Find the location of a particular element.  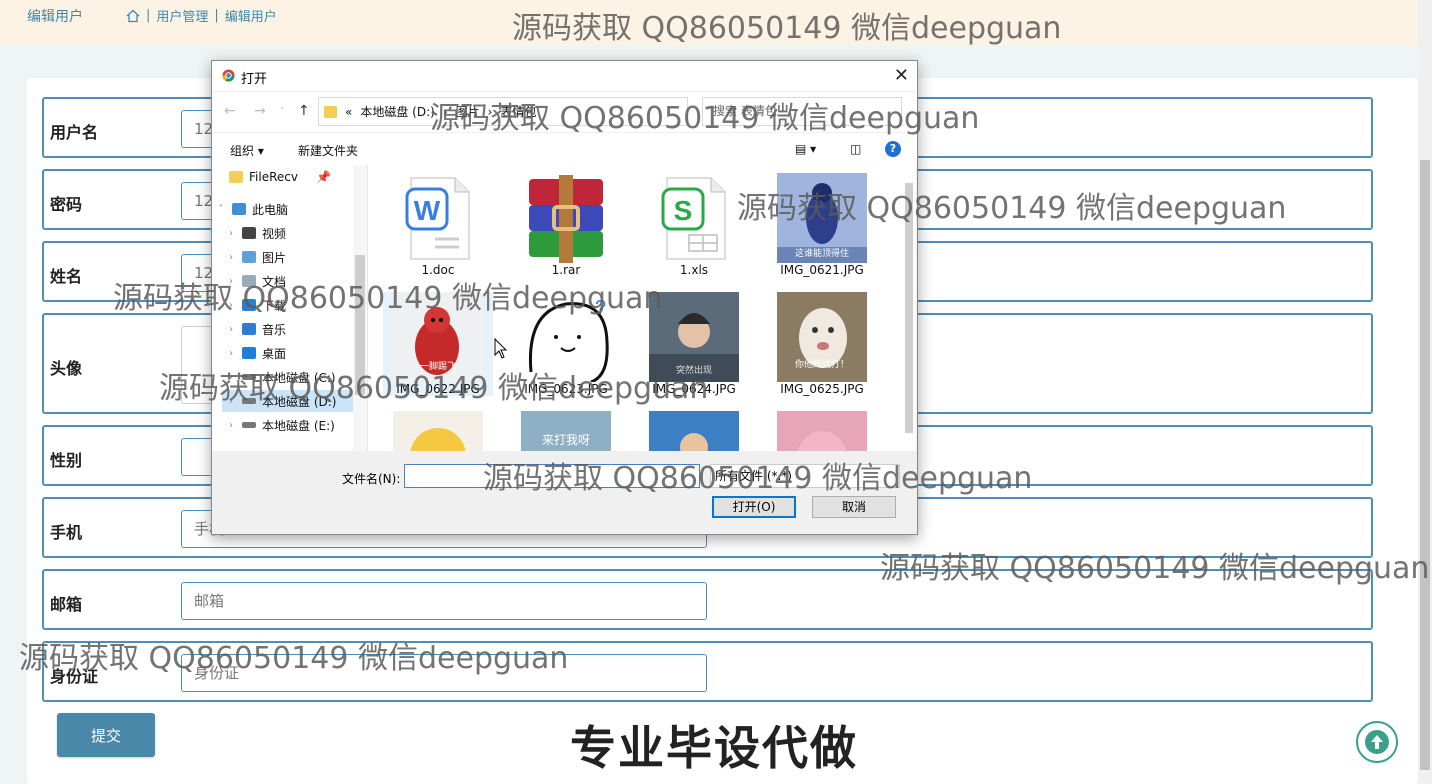

file-item: 1.rar is located at coordinates (566, 225).